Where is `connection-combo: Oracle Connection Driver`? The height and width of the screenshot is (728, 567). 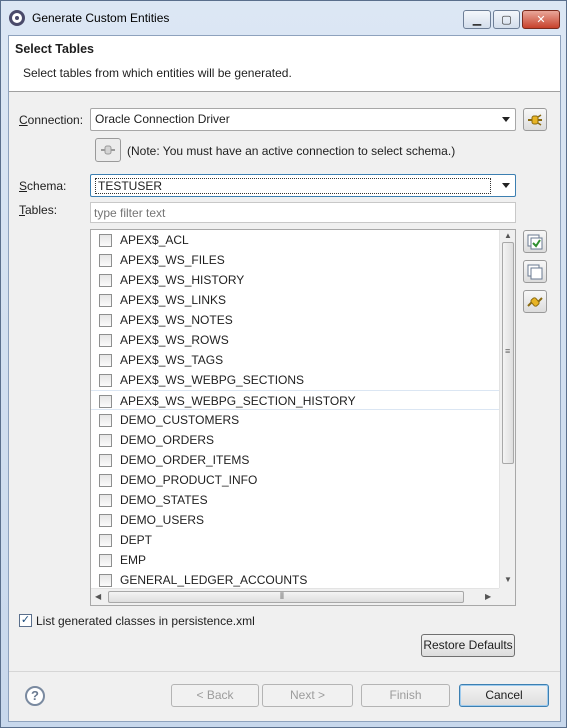 connection-combo: Oracle Connection Driver is located at coordinates (303, 119).